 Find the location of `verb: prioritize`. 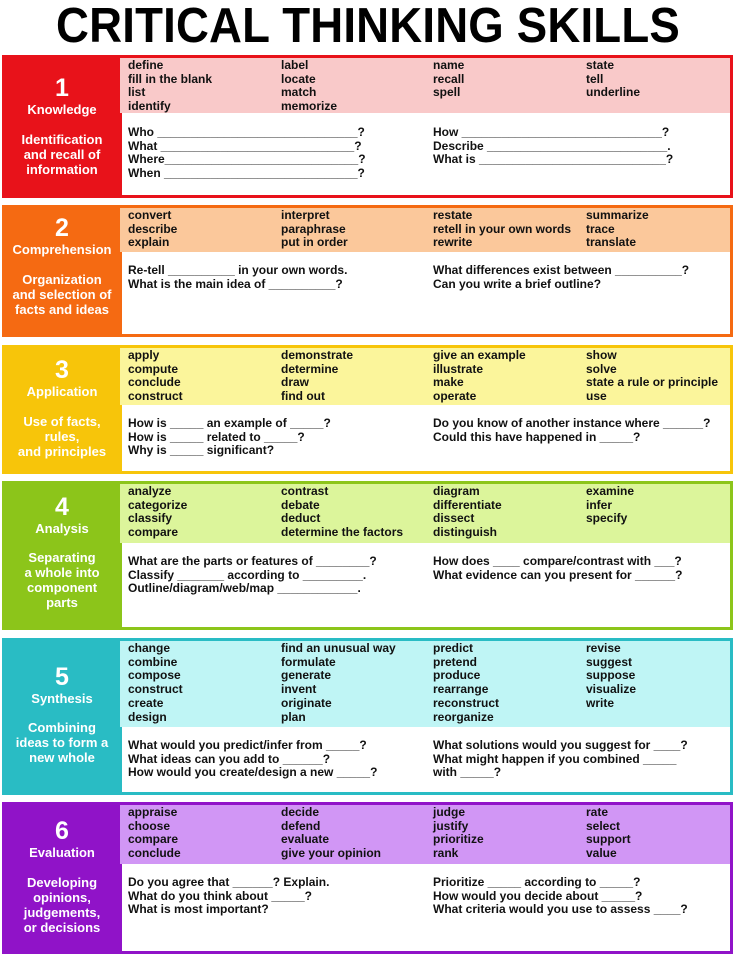

verb: prioritize is located at coordinates (458, 839).